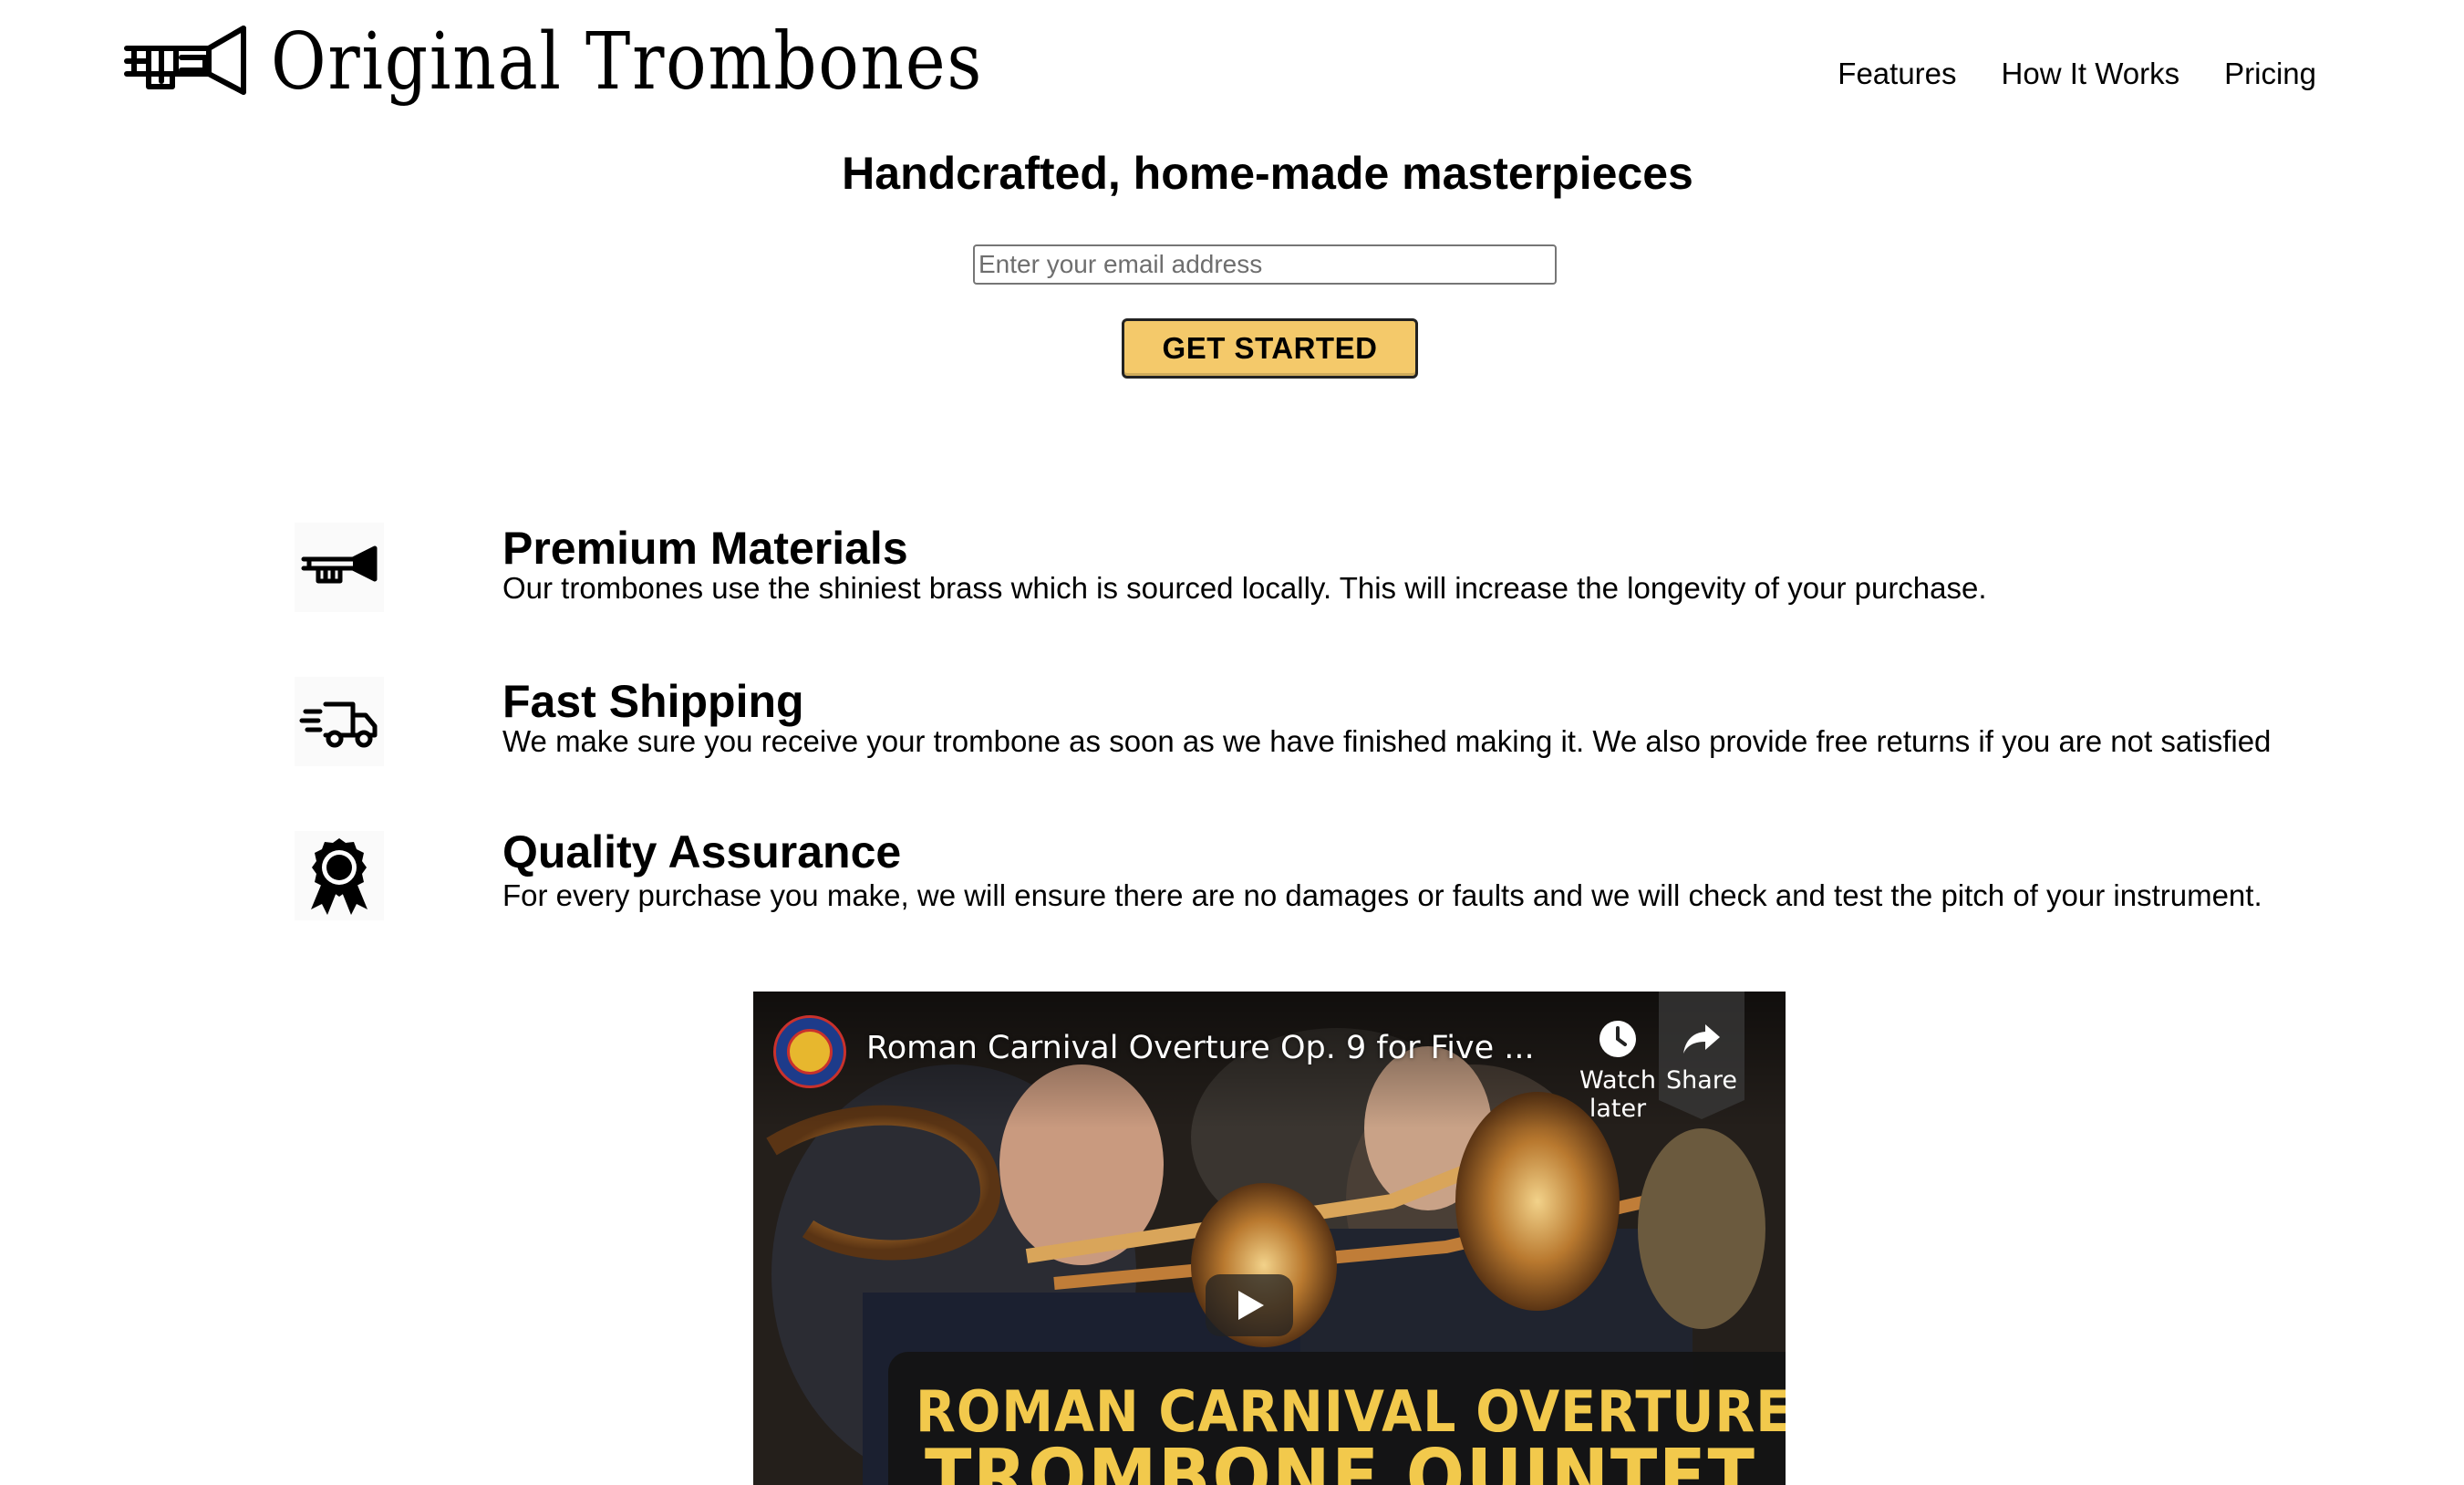 This screenshot has height=1485, width=2464. I want to click on hero-title: Handcrafted, home-made masterpieces, so click(1268, 173).